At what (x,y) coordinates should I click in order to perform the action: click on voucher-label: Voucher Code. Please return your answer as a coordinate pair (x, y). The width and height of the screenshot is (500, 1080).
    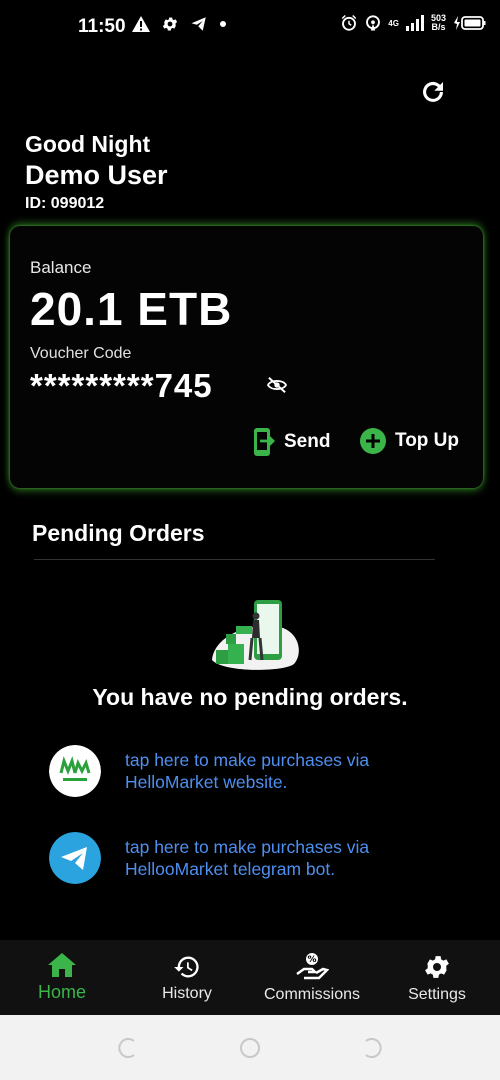
    Looking at the image, I should click on (81, 353).